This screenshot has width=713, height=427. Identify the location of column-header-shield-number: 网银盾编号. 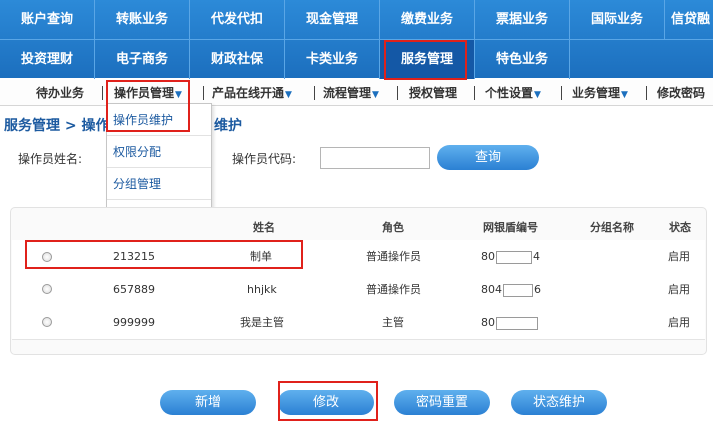
(510, 227).